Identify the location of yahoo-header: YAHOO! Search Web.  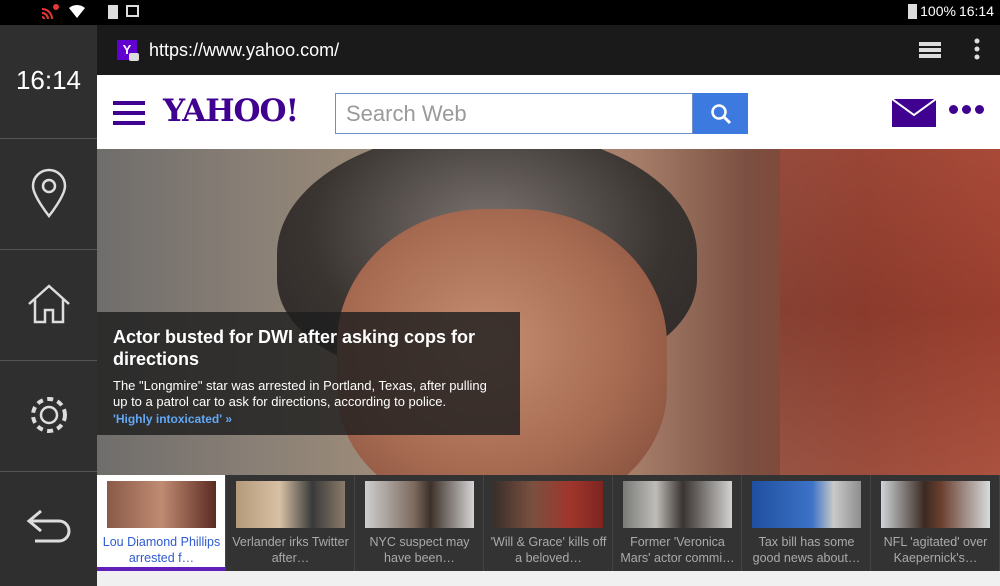
(548, 112).